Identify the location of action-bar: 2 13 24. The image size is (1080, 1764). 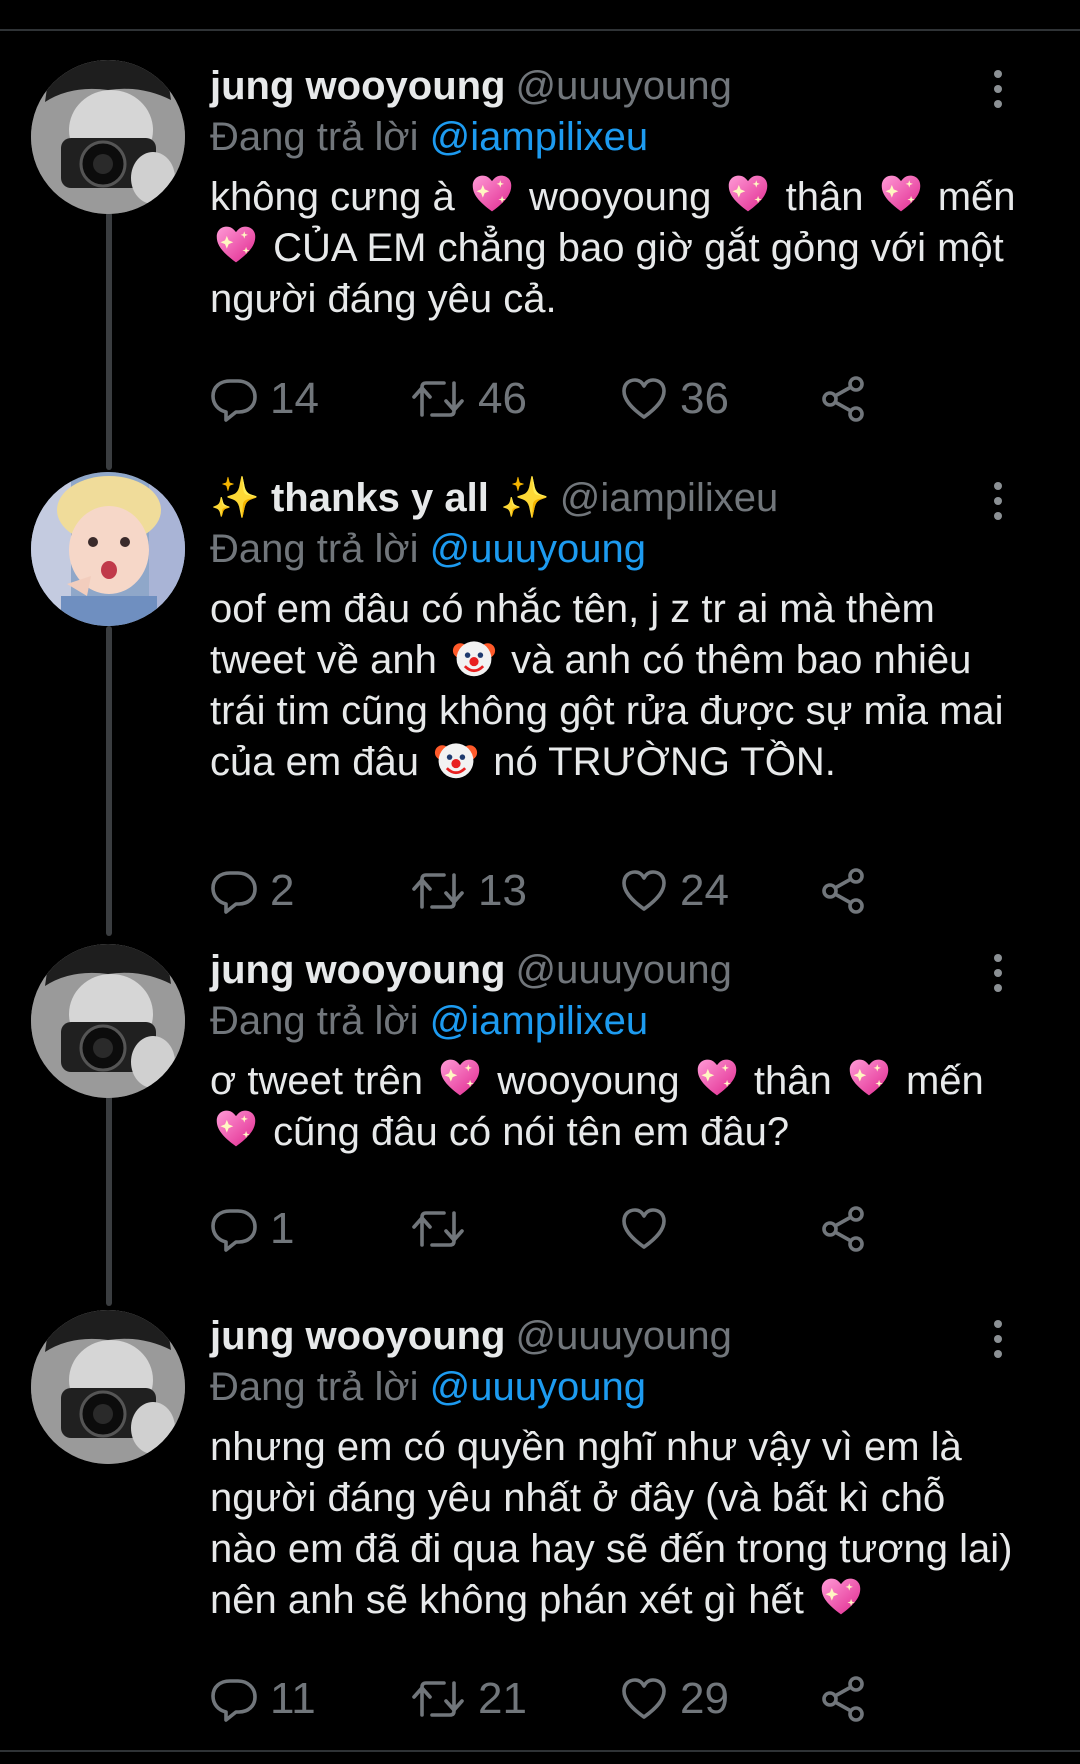
(620, 891).